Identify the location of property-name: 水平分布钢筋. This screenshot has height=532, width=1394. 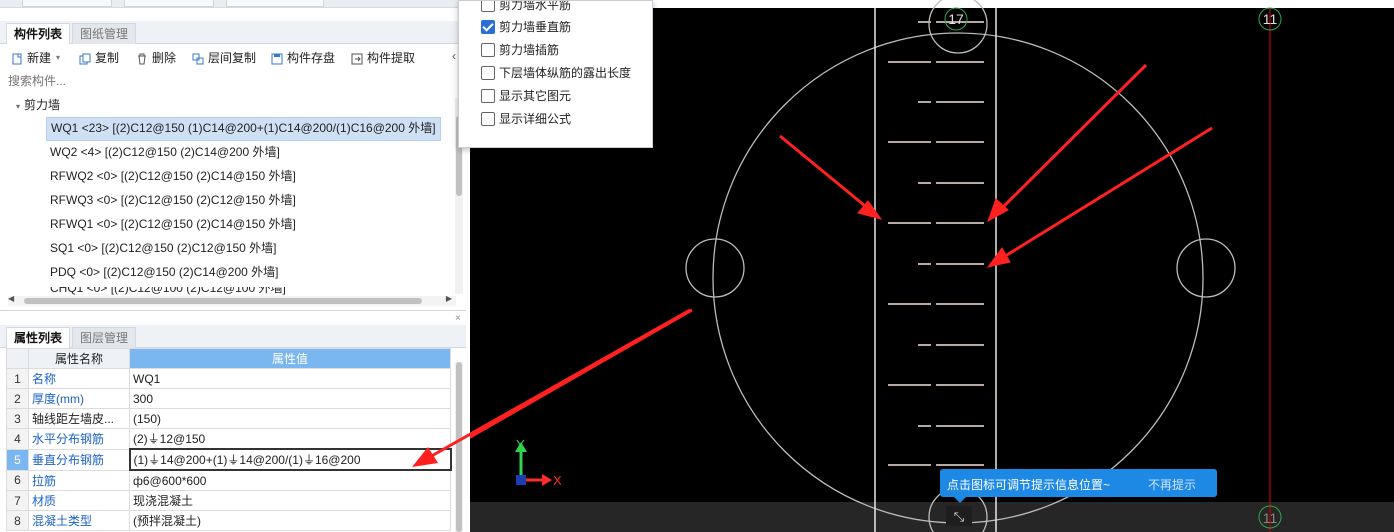
(79, 439).